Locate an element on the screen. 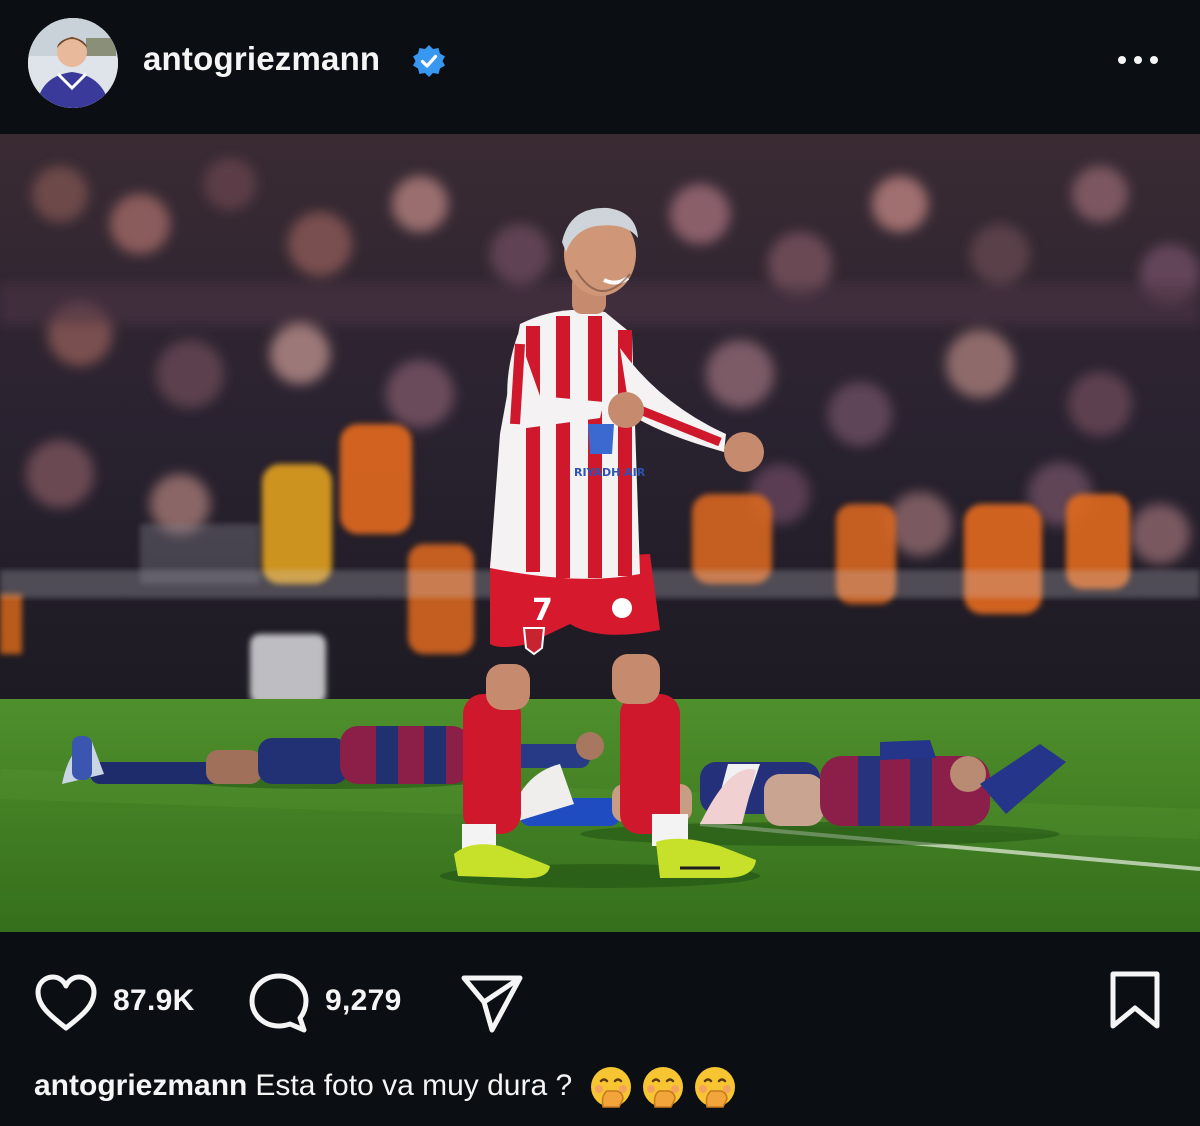 The height and width of the screenshot is (1126, 1200). avatar is located at coordinates (73, 63).